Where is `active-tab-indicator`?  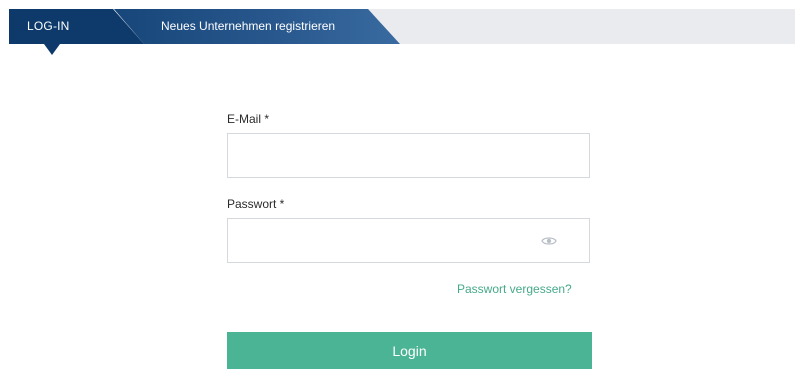 active-tab-indicator is located at coordinates (52, 49).